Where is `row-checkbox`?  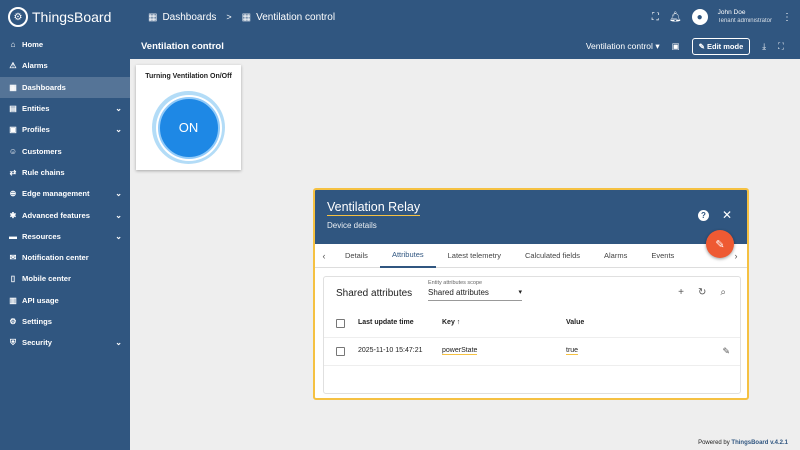 row-checkbox is located at coordinates (340, 351).